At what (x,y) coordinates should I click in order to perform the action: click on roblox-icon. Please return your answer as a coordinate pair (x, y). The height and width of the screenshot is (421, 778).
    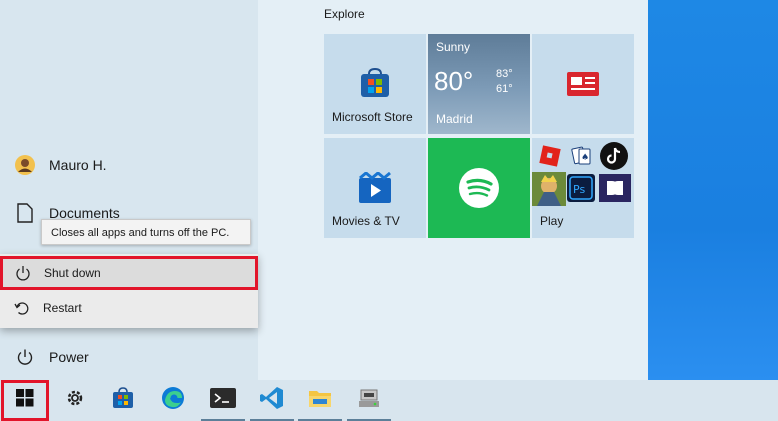
    Looking at the image, I should click on (550, 158).